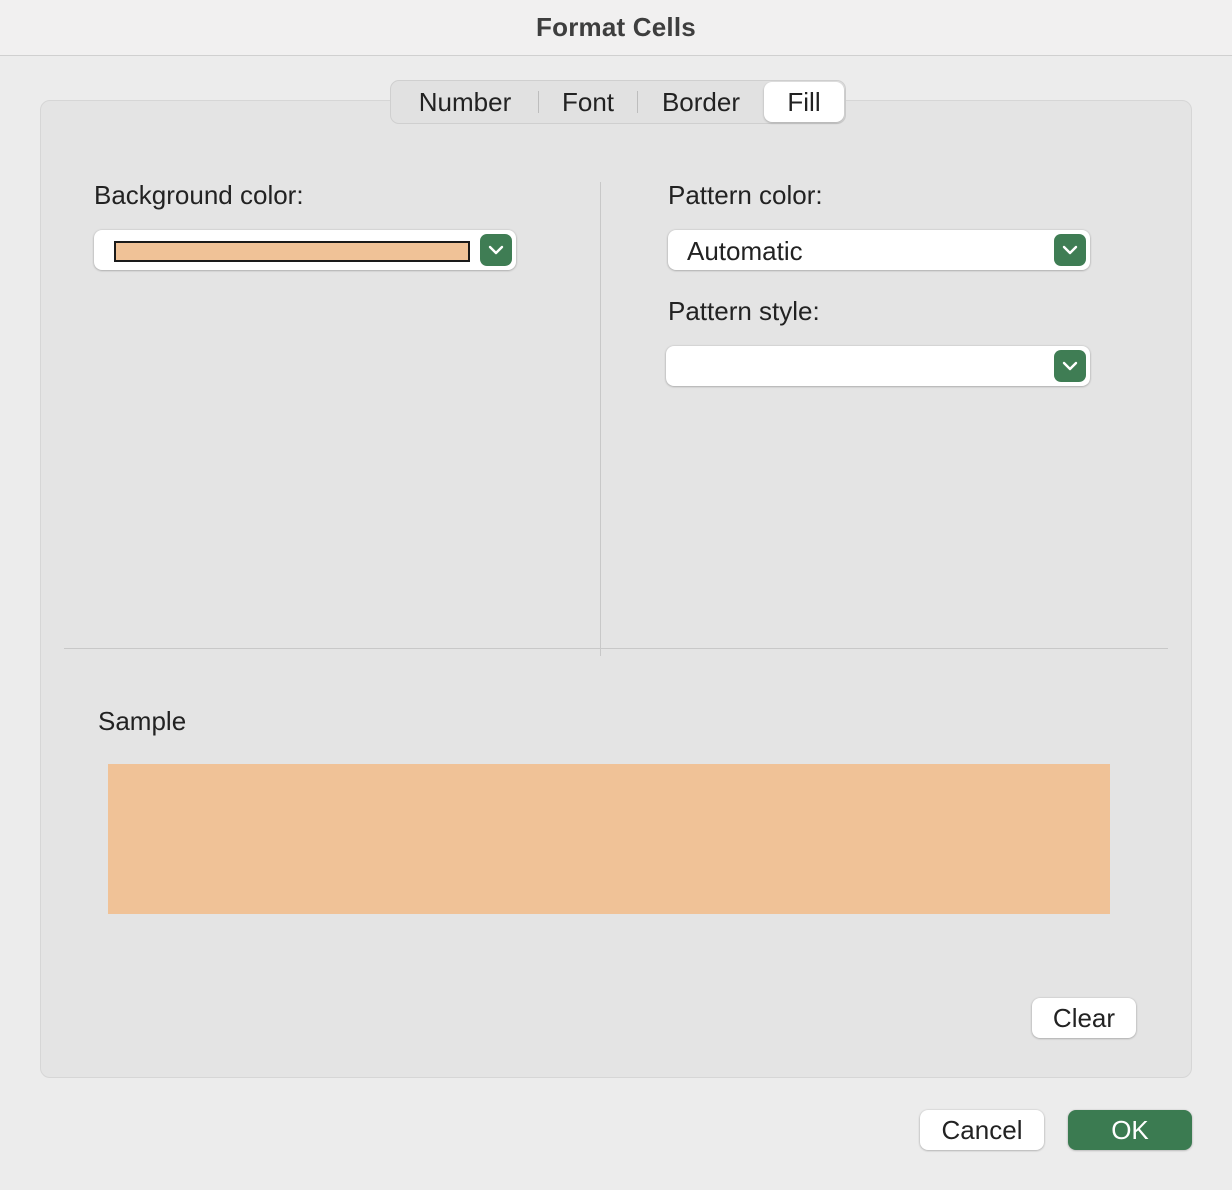  Describe the element at coordinates (879, 250) in the screenshot. I see `pattern-color-popup: Automatic` at that location.